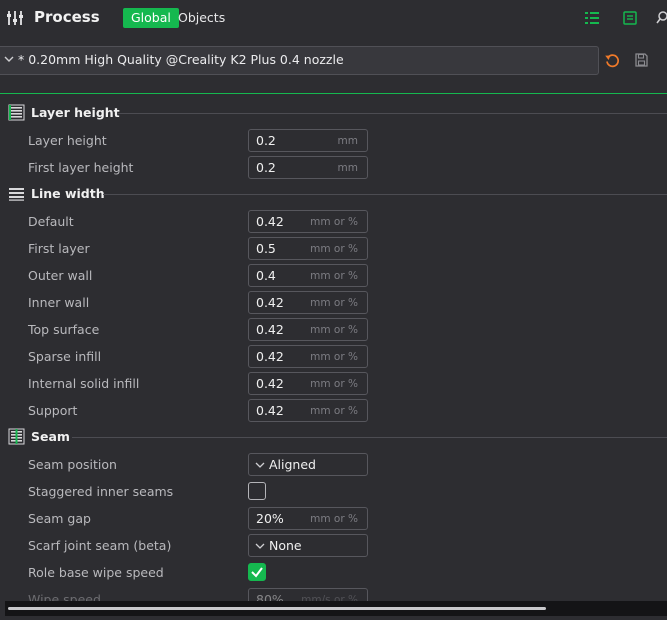  Describe the element at coordinates (270, 518) in the screenshot. I see `field-value: 20%` at that location.